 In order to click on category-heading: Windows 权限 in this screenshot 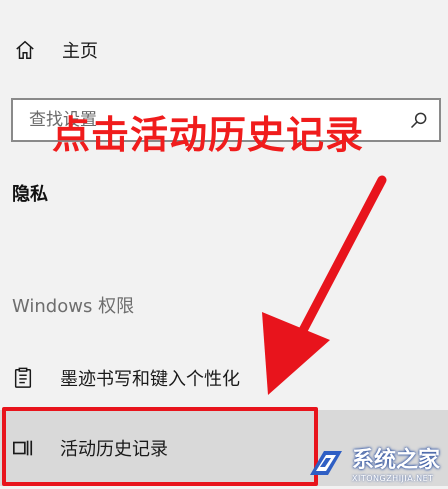, I will do `click(73, 306)`.